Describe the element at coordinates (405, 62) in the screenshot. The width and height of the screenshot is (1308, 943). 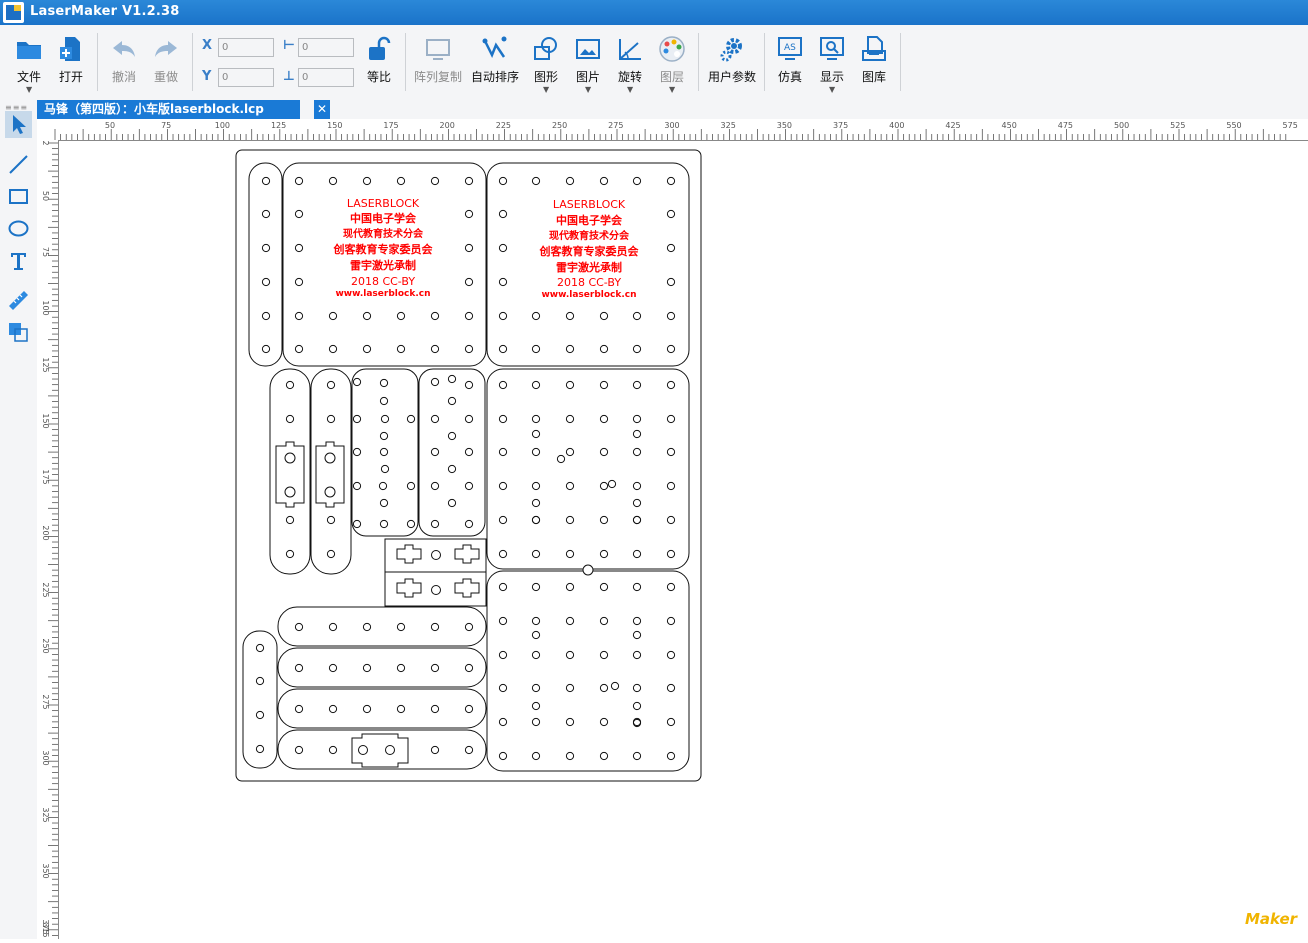
I see `separator` at that location.